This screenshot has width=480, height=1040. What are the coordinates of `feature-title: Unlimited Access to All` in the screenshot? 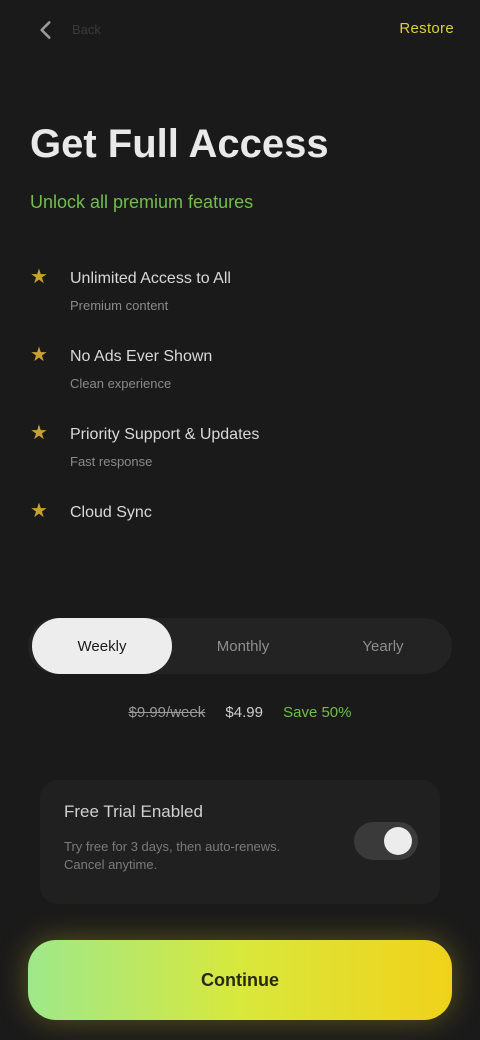 It's located at (150, 278).